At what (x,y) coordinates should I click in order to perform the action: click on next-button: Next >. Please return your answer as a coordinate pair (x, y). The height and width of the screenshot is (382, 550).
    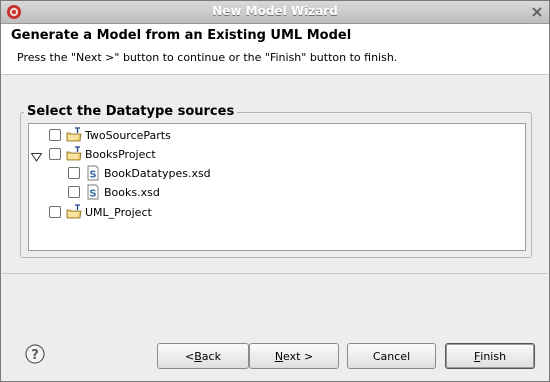
    Looking at the image, I should click on (294, 356).